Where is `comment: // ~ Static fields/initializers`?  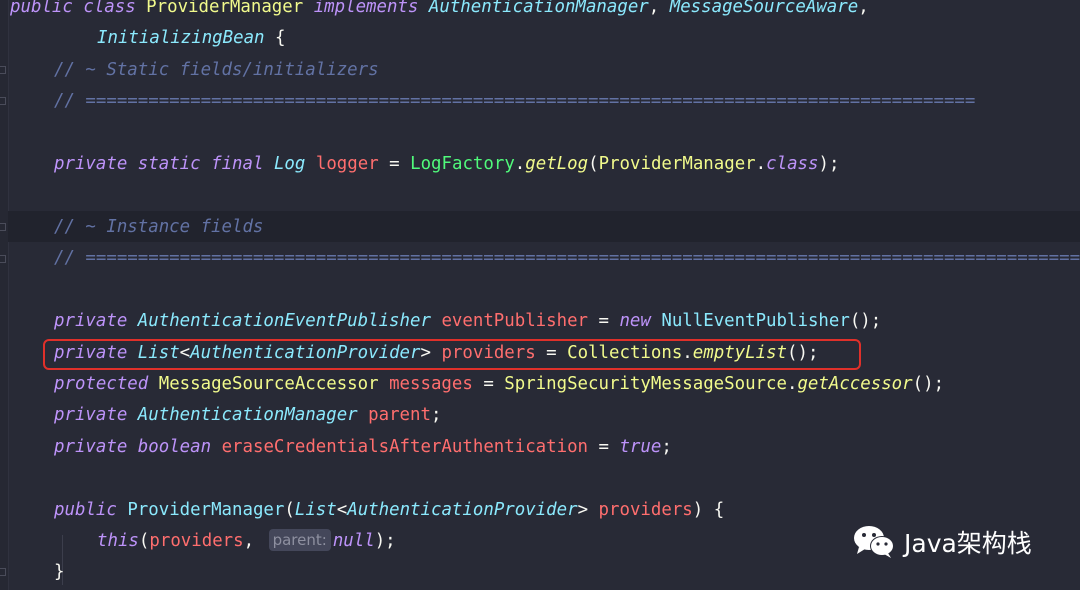 comment: // ~ Static fields/initializers is located at coordinates (216, 70).